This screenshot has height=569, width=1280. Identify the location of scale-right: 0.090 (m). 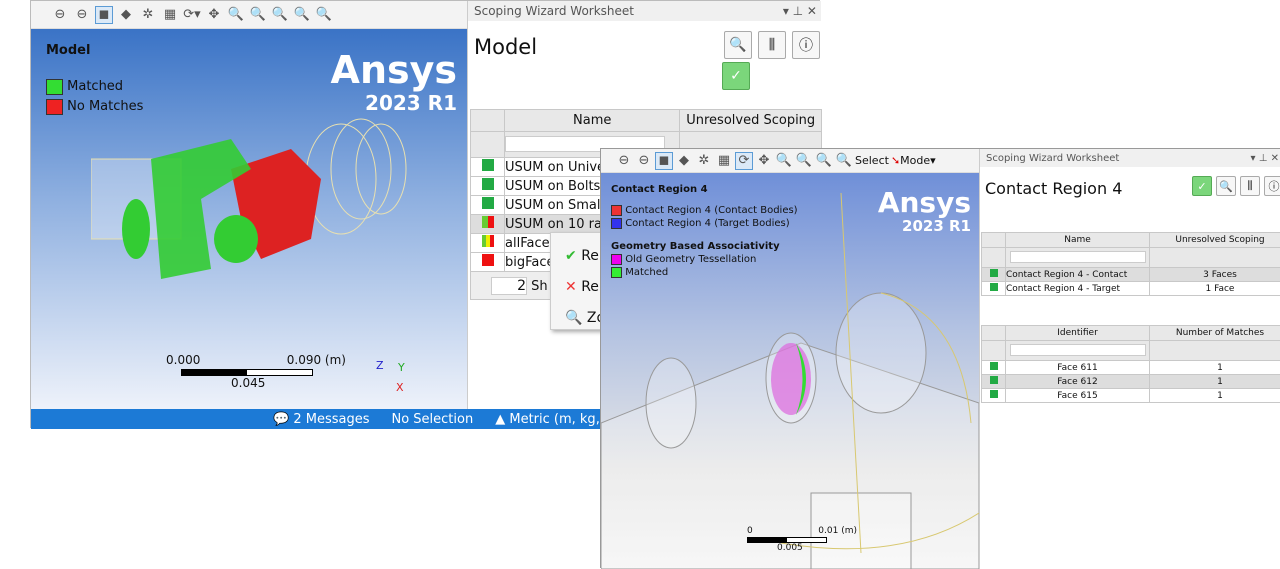
(316, 360).